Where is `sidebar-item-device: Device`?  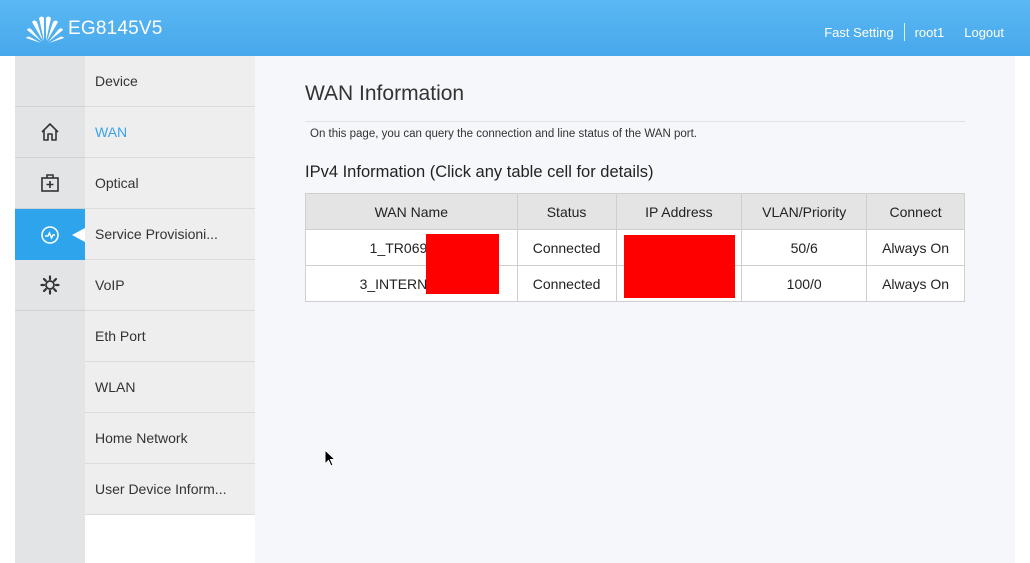 sidebar-item-device: Device is located at coordinates (170, 81).